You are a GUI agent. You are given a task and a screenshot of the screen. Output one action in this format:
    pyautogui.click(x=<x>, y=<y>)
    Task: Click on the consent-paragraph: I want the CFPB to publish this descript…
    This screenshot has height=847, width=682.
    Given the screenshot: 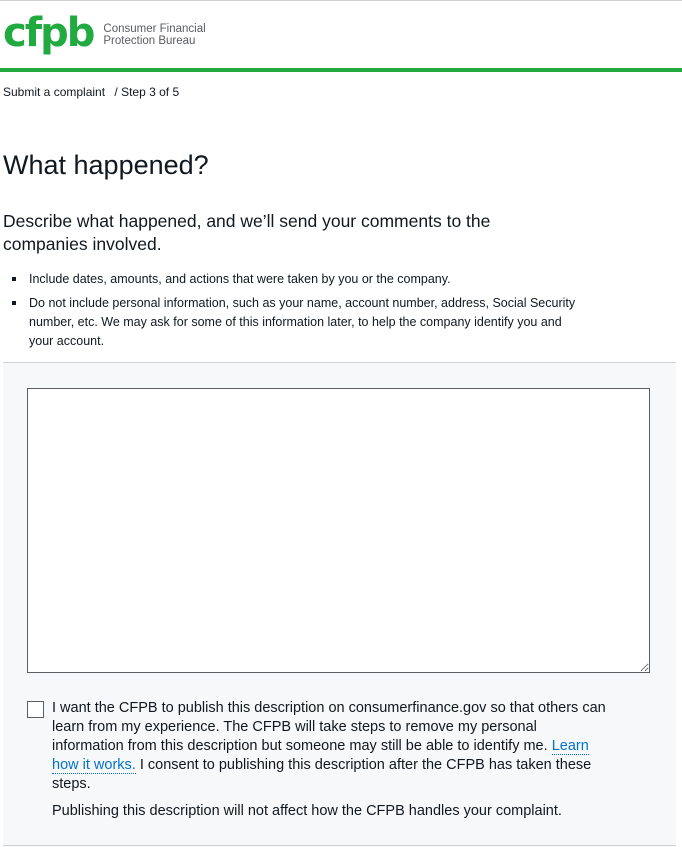 What is the action you would take?
    pyautogui.click(x=332, y=746)
    